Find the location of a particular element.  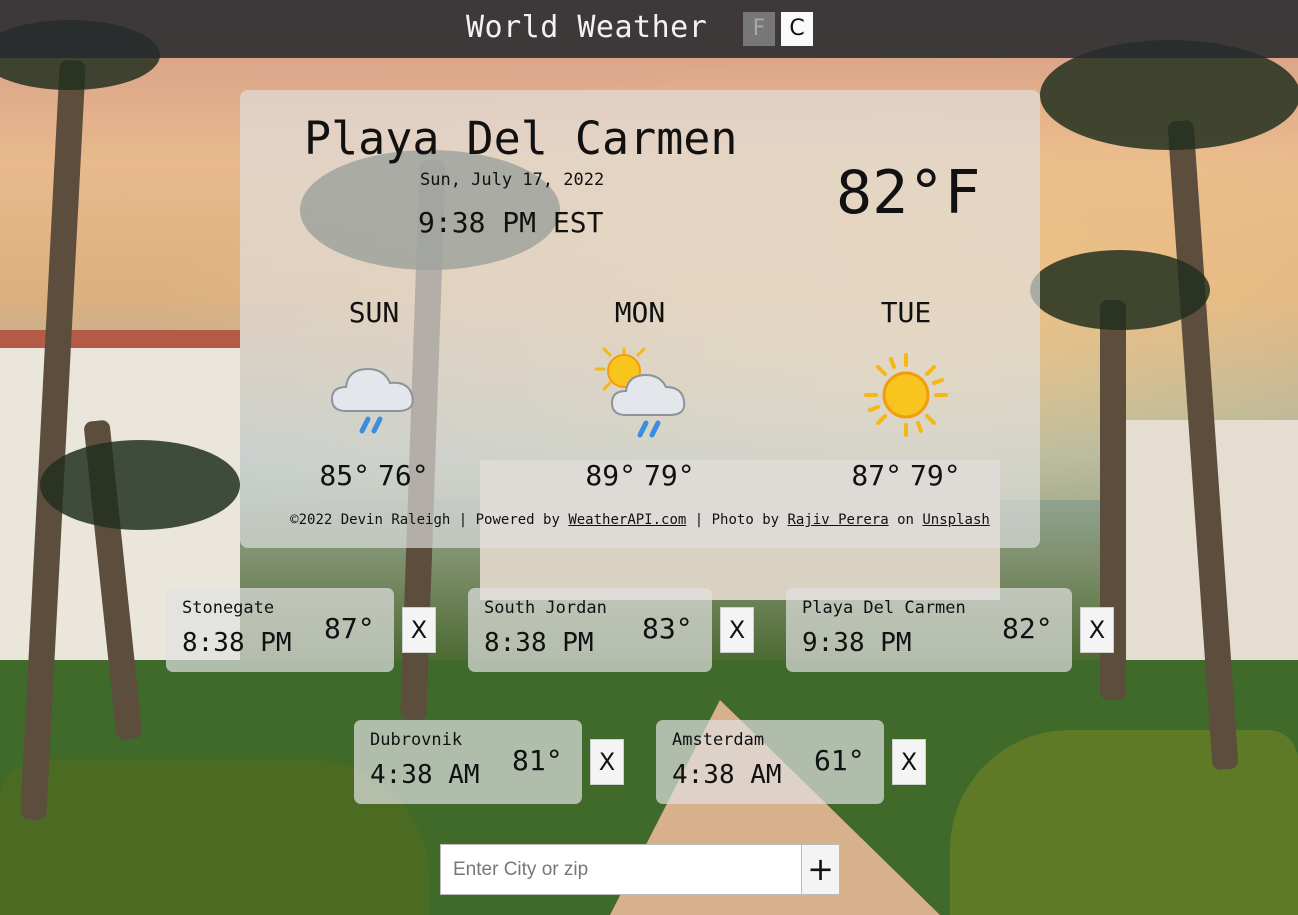

photographer-link: Rajiv Perera is located at coordinates (838, 520).